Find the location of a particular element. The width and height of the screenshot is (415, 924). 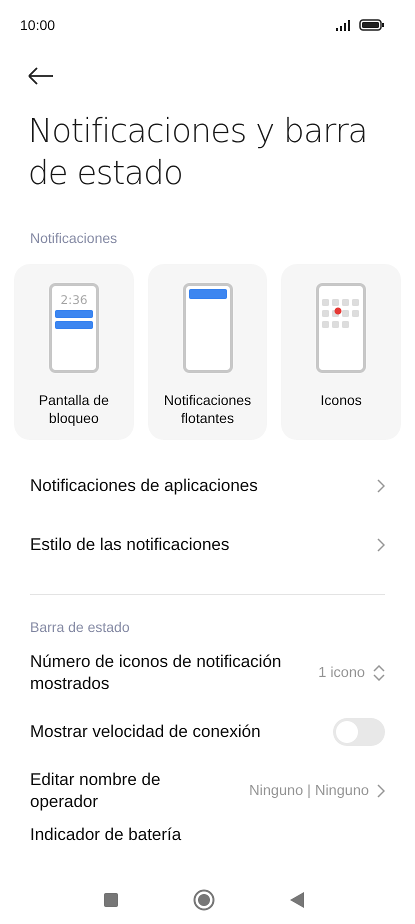

page-title: Notificaciones y barra de estado is located at coordinates (198, 152).